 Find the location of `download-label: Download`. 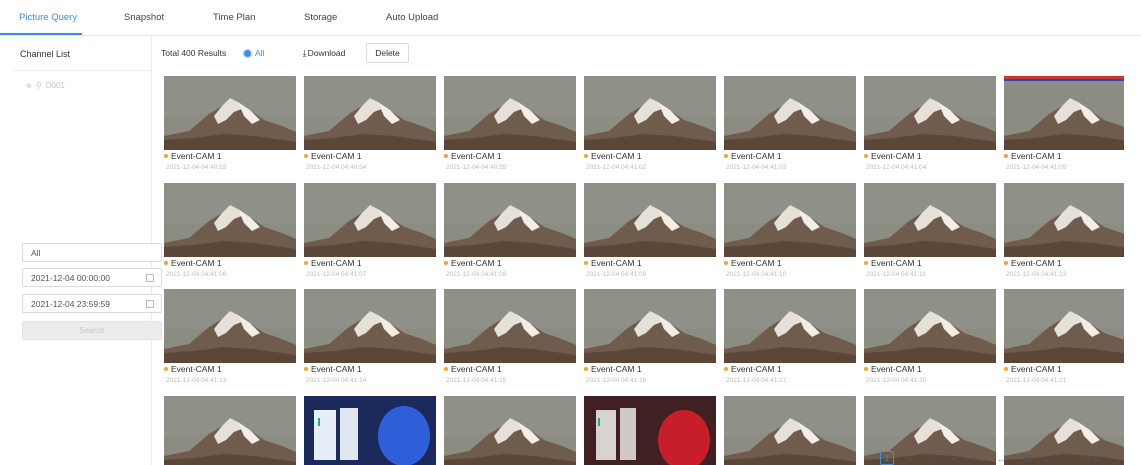

download-label: Download is located at coordinates (326, 53).